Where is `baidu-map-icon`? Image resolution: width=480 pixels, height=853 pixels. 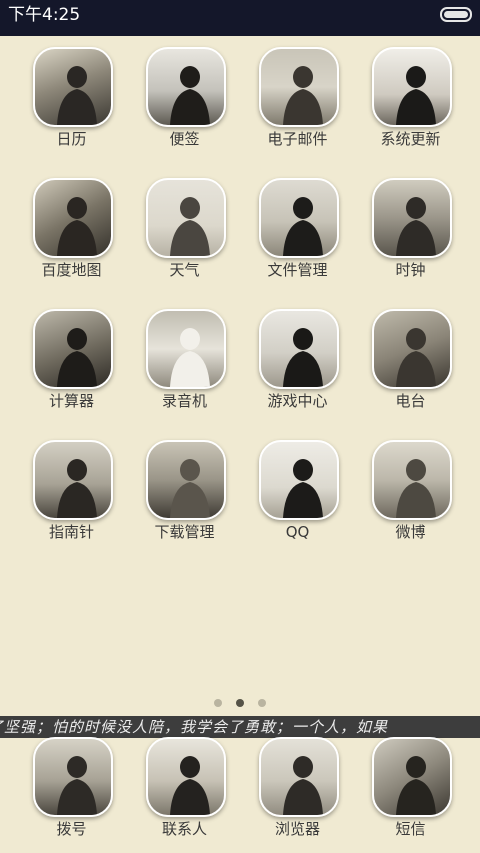
baidu-map-icon is located at coordinates (73, 218).